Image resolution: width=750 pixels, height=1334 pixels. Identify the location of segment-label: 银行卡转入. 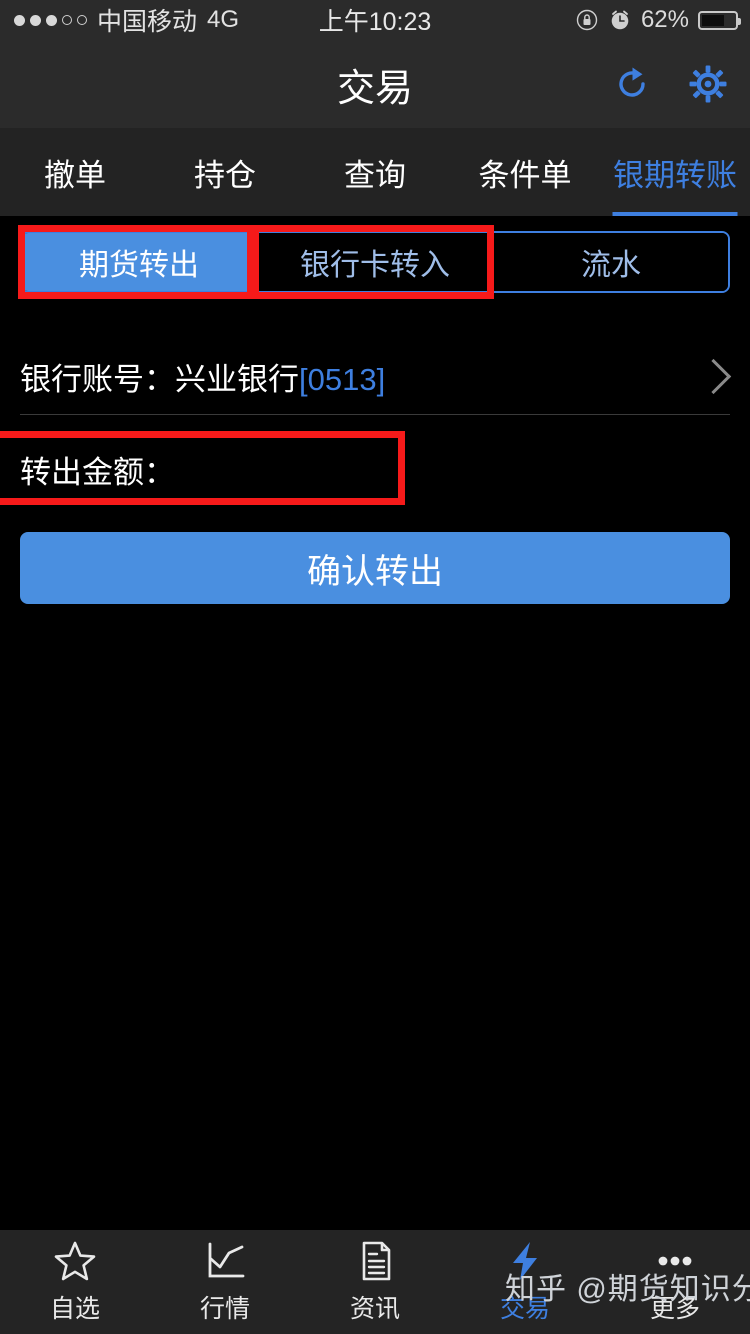
(375, 265).